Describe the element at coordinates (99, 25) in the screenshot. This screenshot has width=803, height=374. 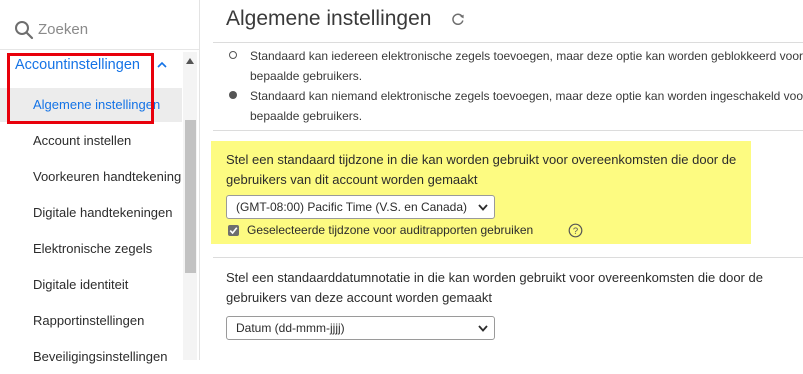
I see `search-box: Zoeken` at that location.